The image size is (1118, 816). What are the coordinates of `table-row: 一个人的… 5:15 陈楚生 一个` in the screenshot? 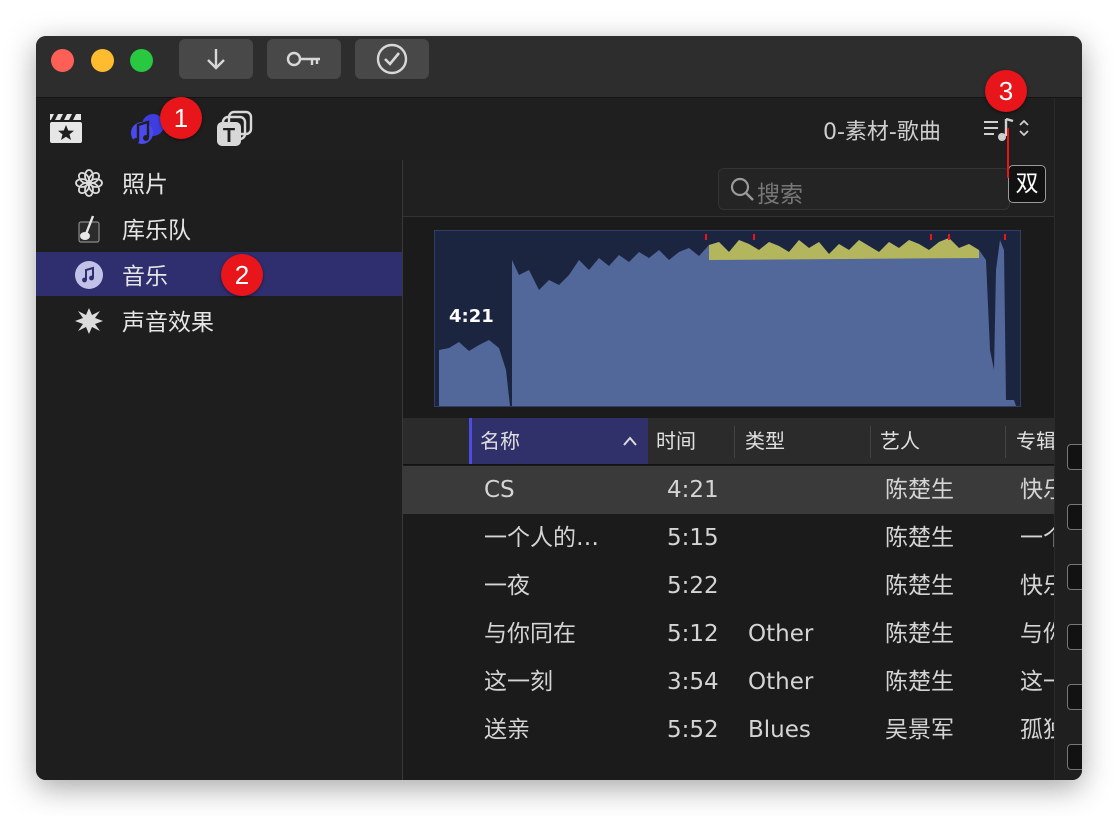 It's located at (728, 538).